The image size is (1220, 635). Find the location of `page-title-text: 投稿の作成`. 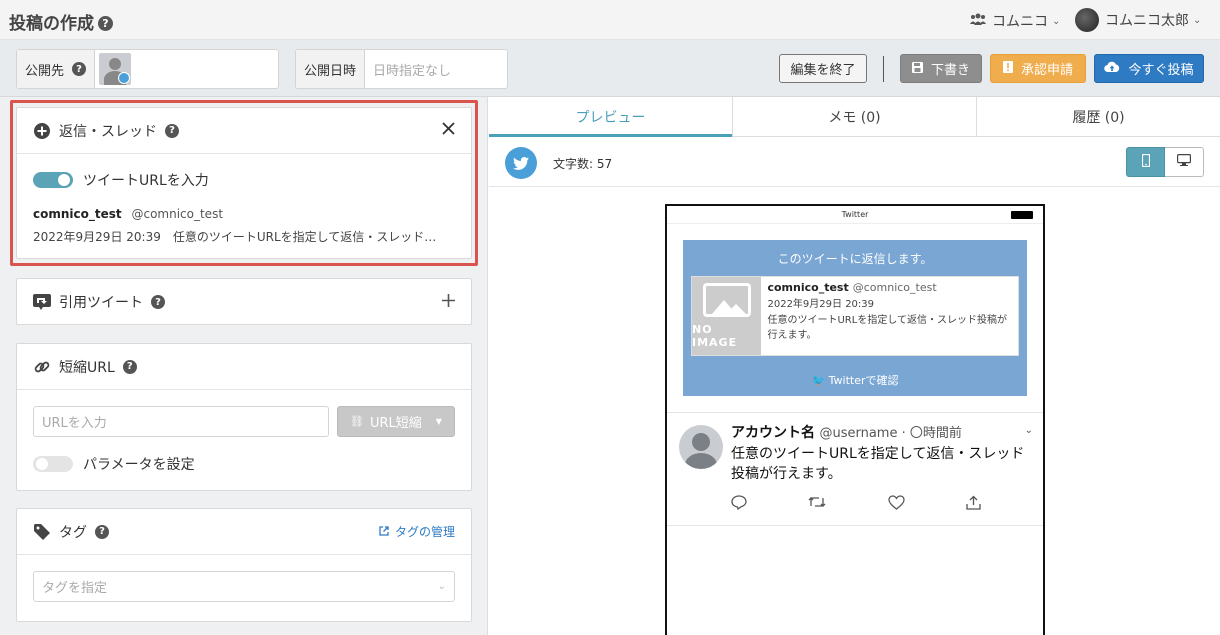

page-title-text: 投稿の作成 is located at coordinates (51, 24).